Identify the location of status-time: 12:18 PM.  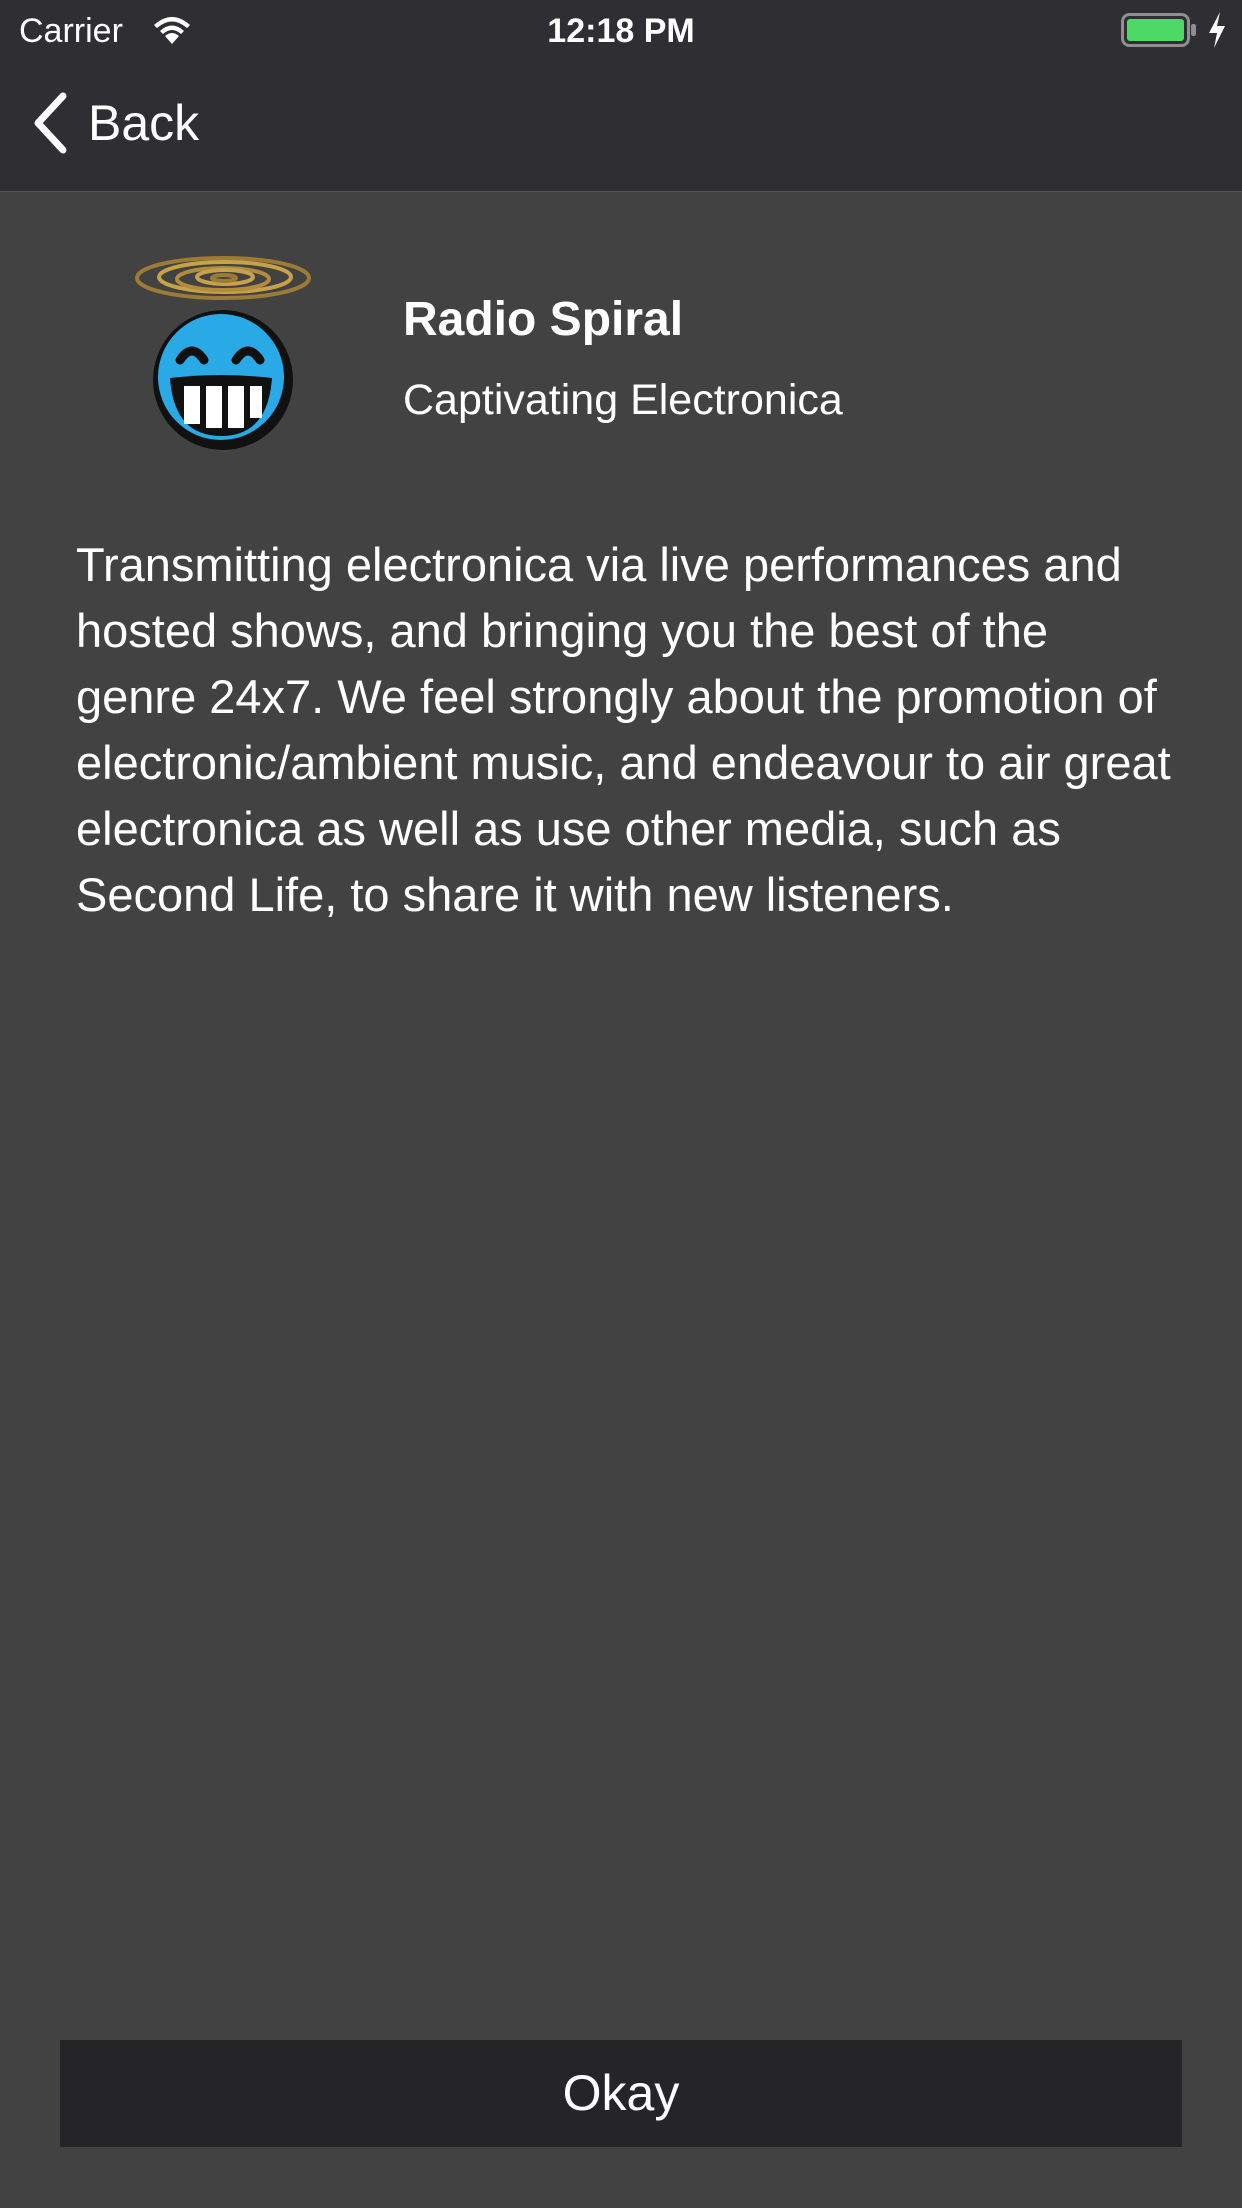
(621, 31).